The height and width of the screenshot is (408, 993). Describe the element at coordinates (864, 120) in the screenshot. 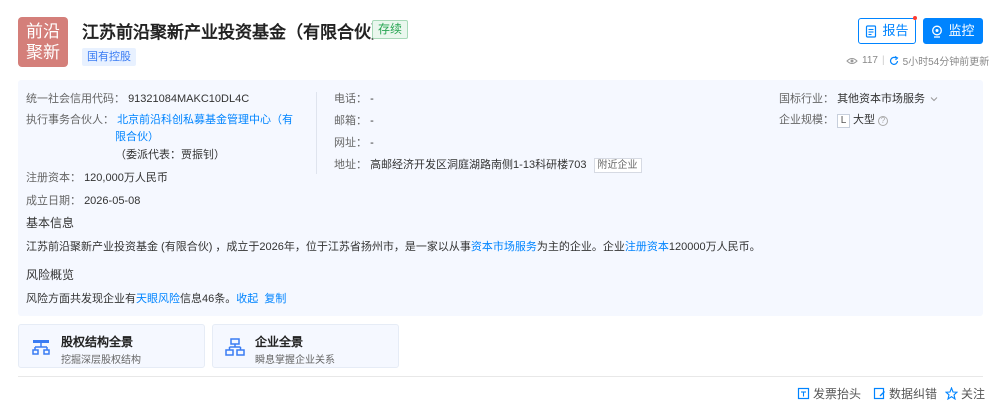

I see `scale-value: 大型` at that location.